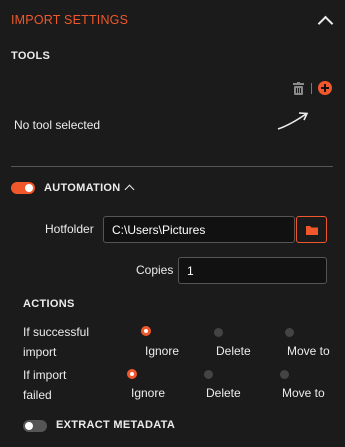 The image size is (345, 447). What do you see at coordinates (116, 425) in the screenshot?
I see `extract-metadata-label: EXTRACT METADATA` at bounding box center [116, 425].